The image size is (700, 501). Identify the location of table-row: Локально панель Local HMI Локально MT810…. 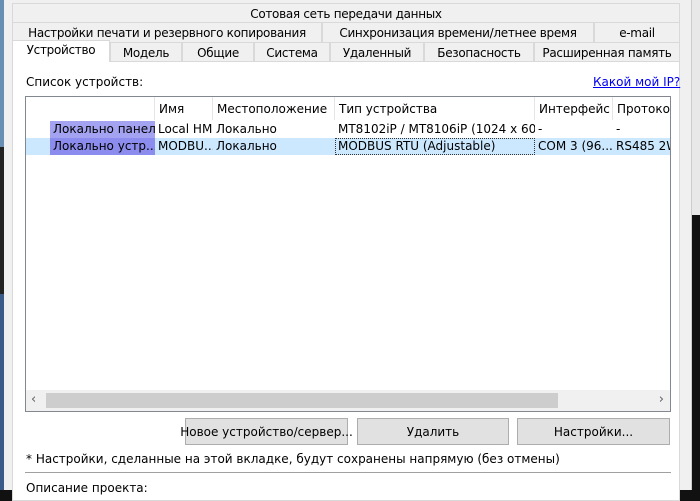
(348, 129).